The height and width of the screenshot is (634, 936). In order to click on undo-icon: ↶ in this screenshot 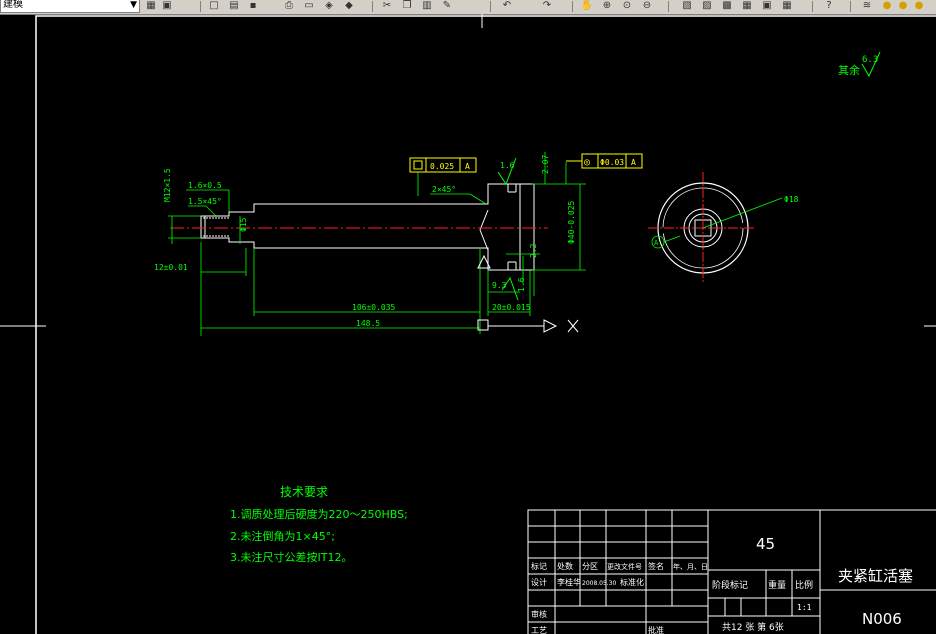, I will do `click(507, 6)`.